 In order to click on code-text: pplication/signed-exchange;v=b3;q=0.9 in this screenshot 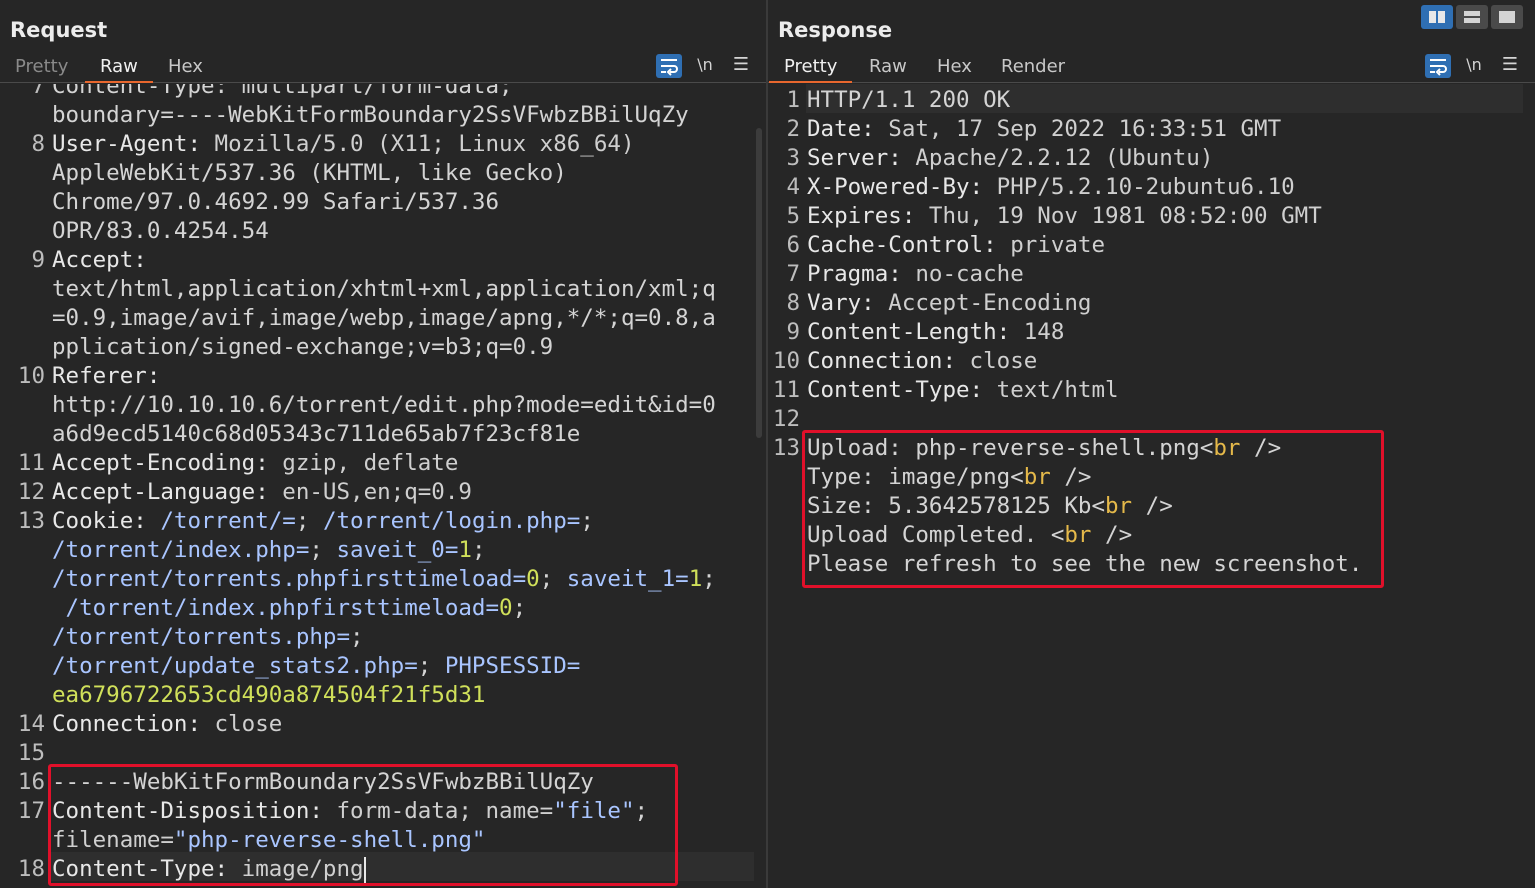, I will do `click(302, 347)`.